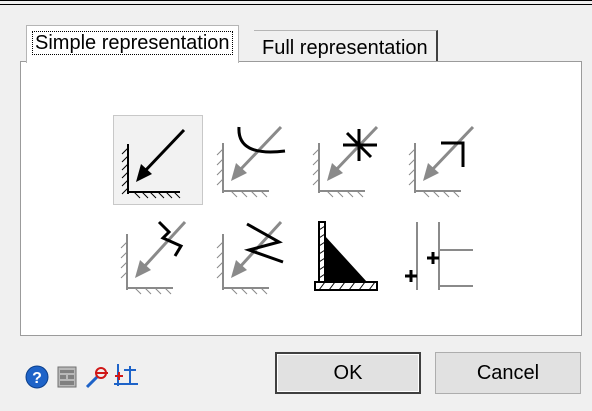 The image size is (592, 411). I want to click on arrow-symbol-icon, so click(153, 163).